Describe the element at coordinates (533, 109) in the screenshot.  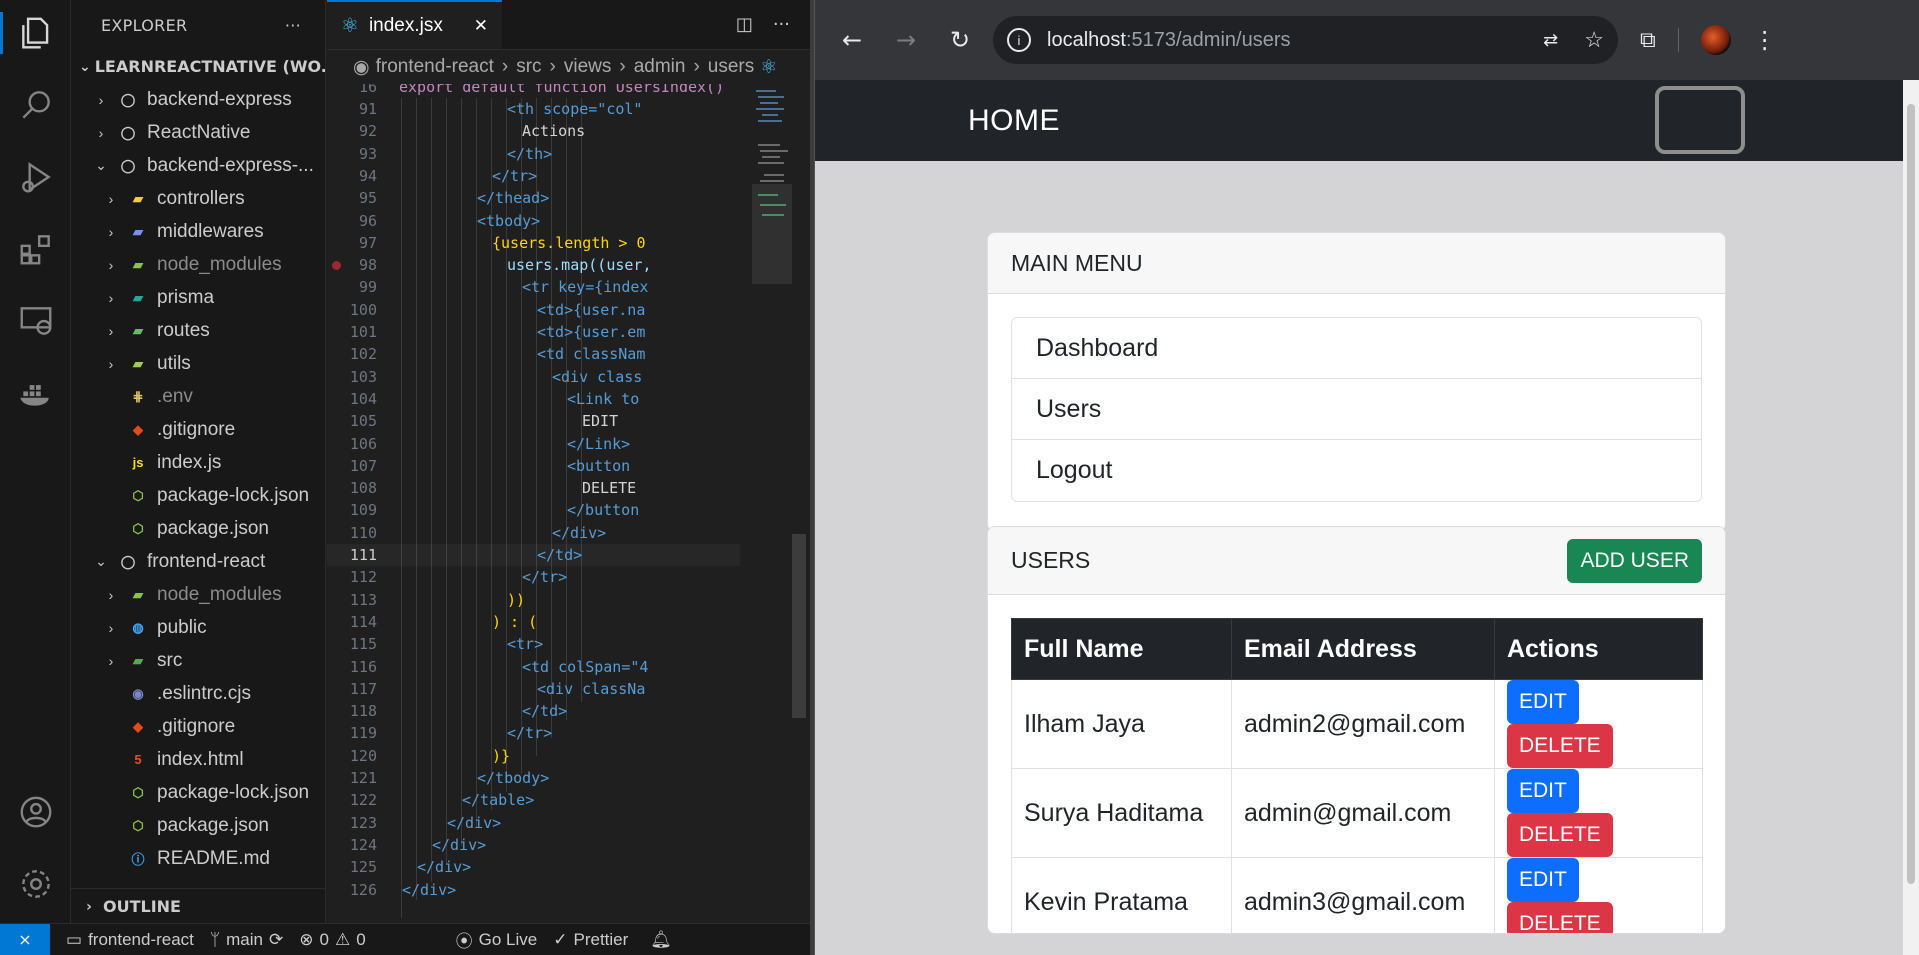
I see `code-line: 91 <th scope="col"` at that location.